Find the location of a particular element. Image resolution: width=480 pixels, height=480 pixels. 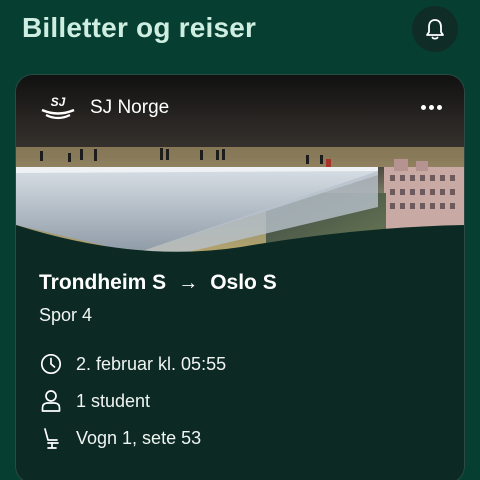

operator-header: SJ SJ Norge is located at coordinates (104, 108).